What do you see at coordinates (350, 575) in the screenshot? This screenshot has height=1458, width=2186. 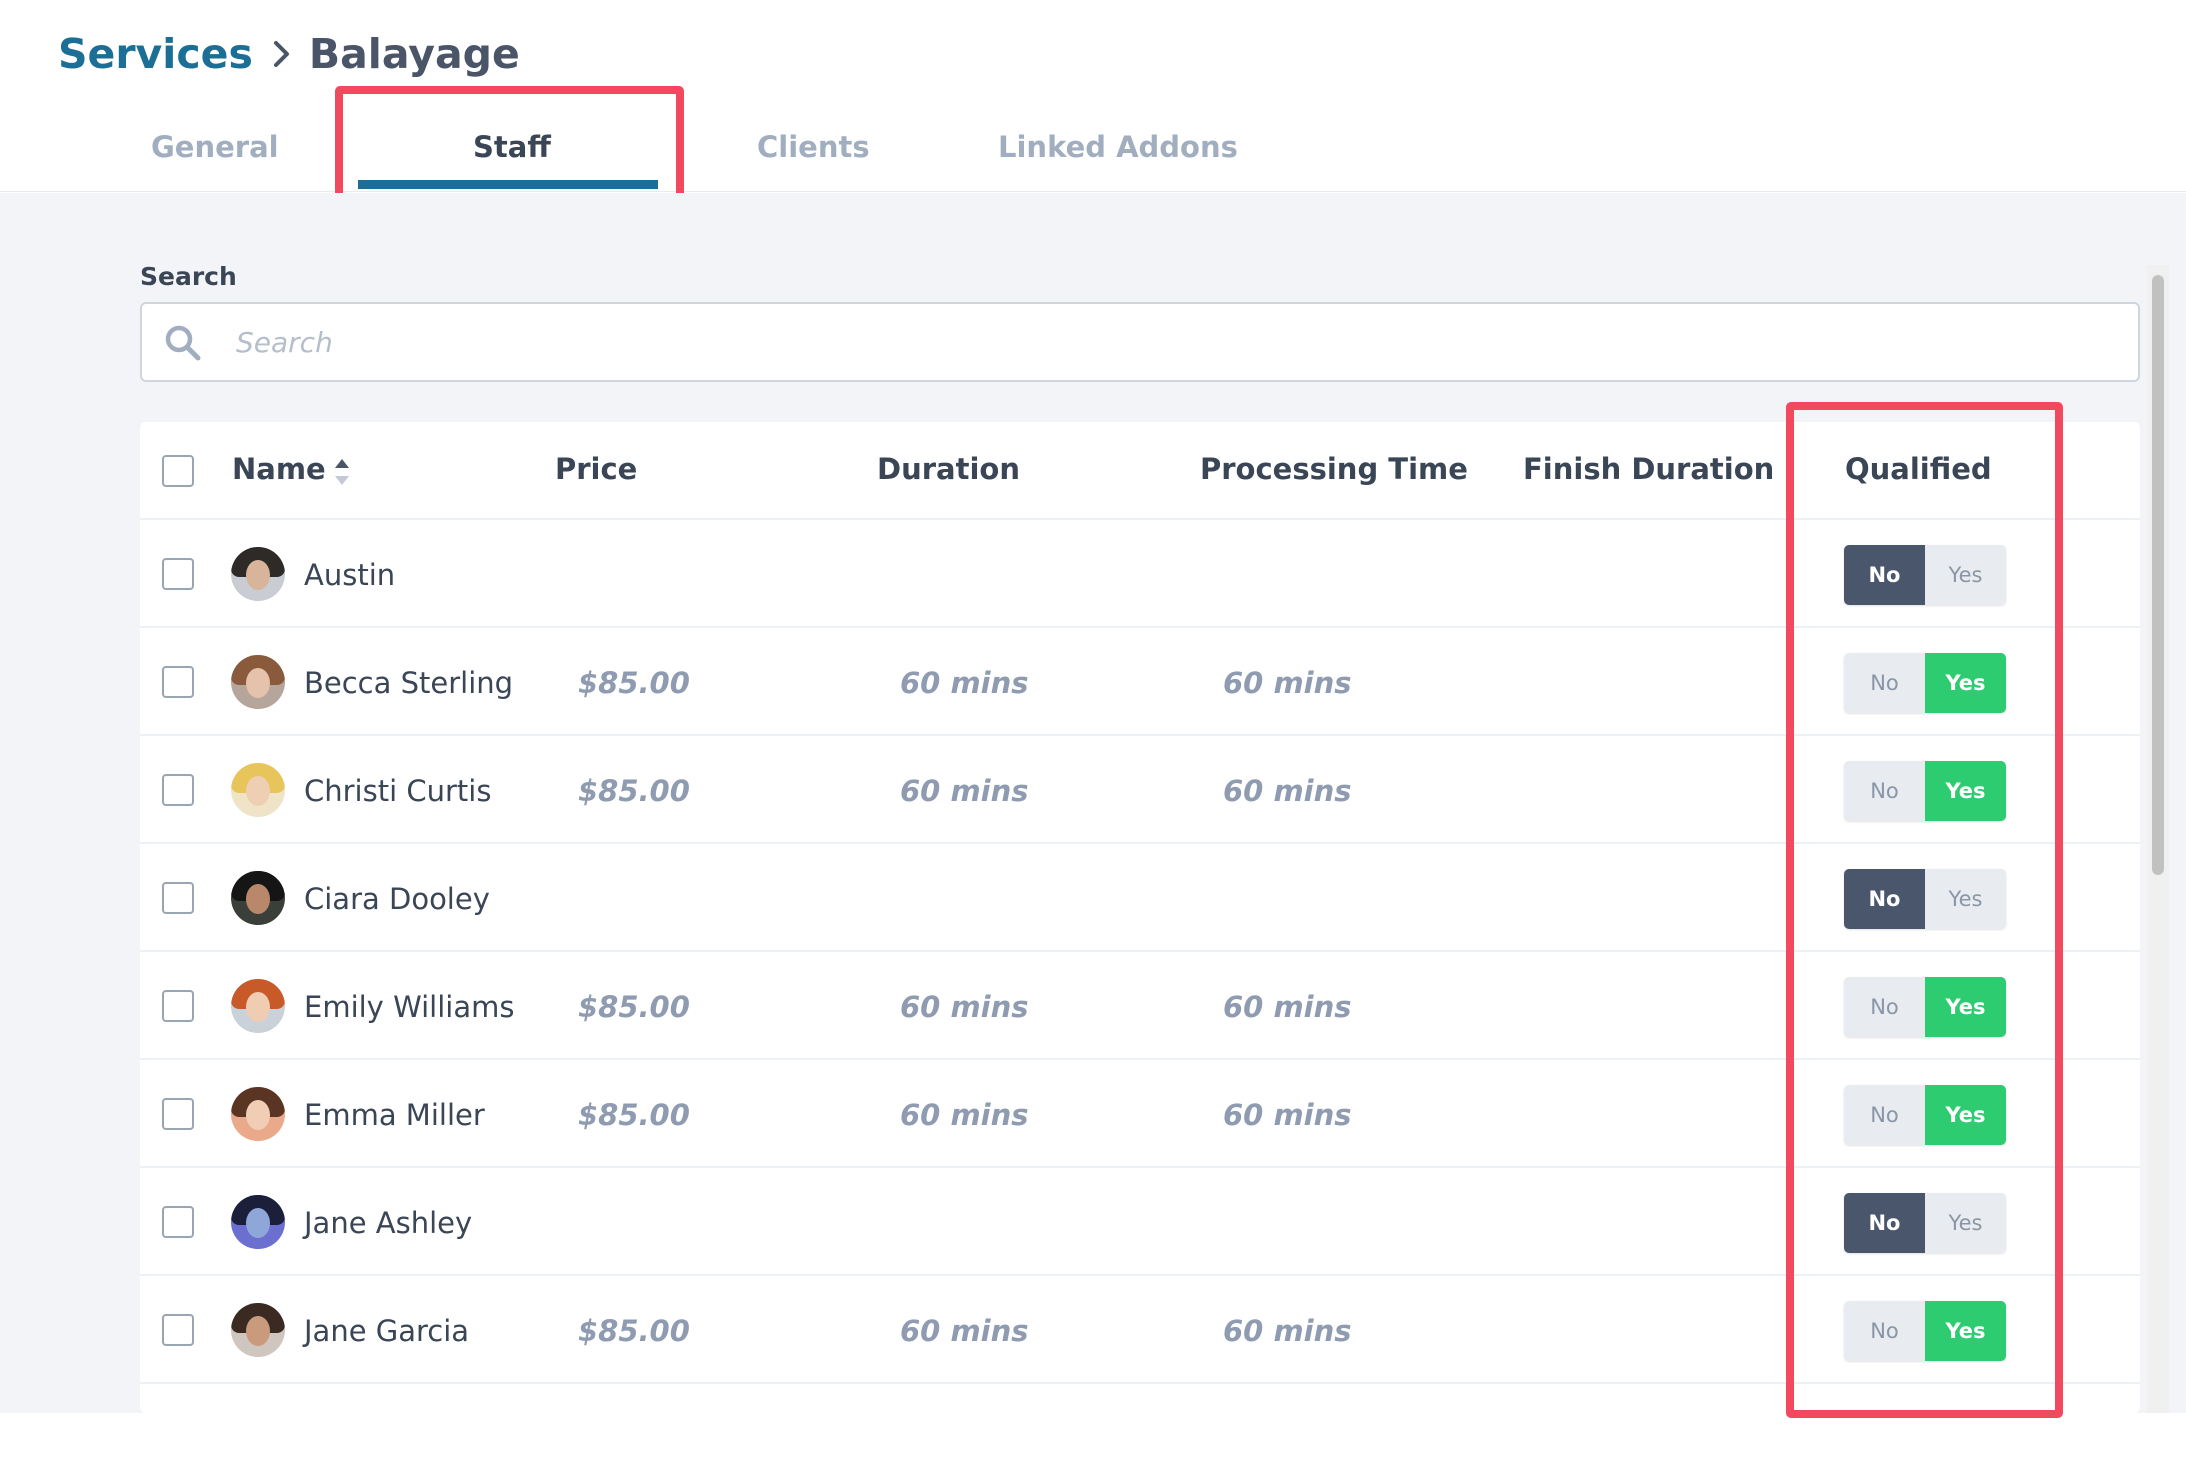 I see `staff-name: Austin` at bounding box center [350, 575].